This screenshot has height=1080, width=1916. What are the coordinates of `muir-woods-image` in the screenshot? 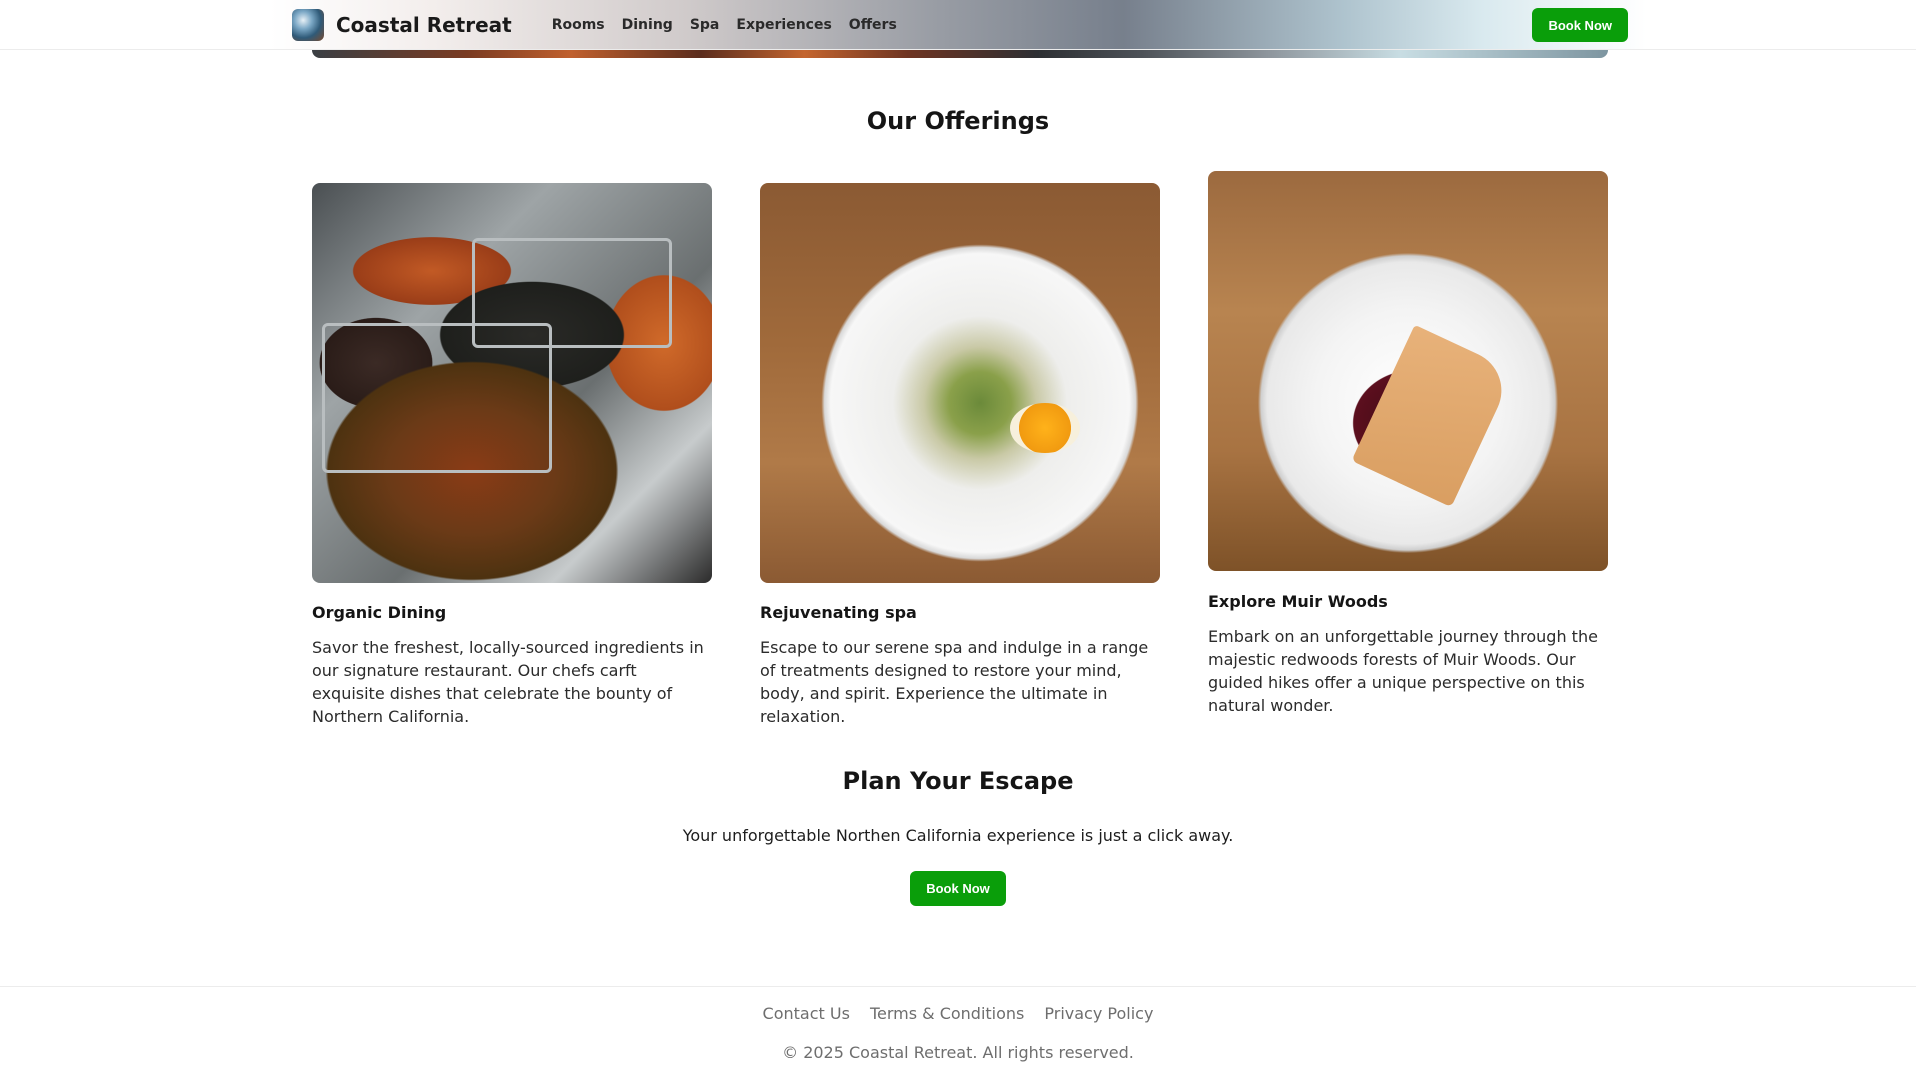 It's located at (1408, 371).